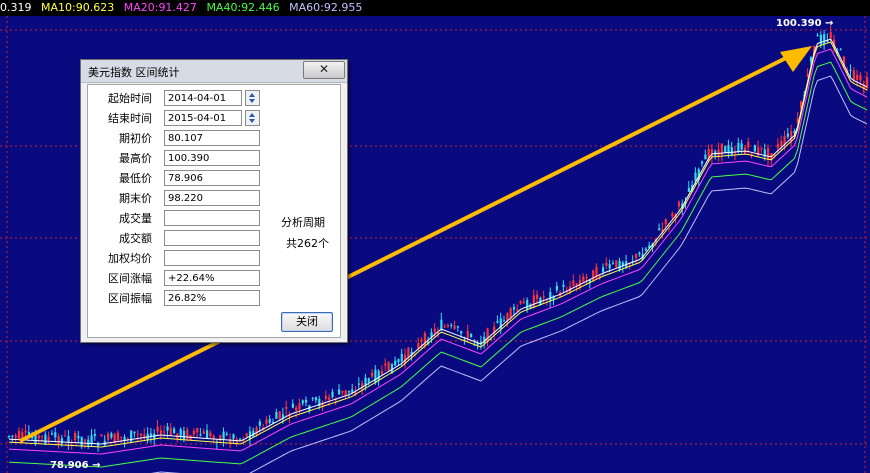 The image size is (870, 473). Describe the element at coordinates (130, 298) in the screenshot. I see `stat-label: 区间振幅` at that location.